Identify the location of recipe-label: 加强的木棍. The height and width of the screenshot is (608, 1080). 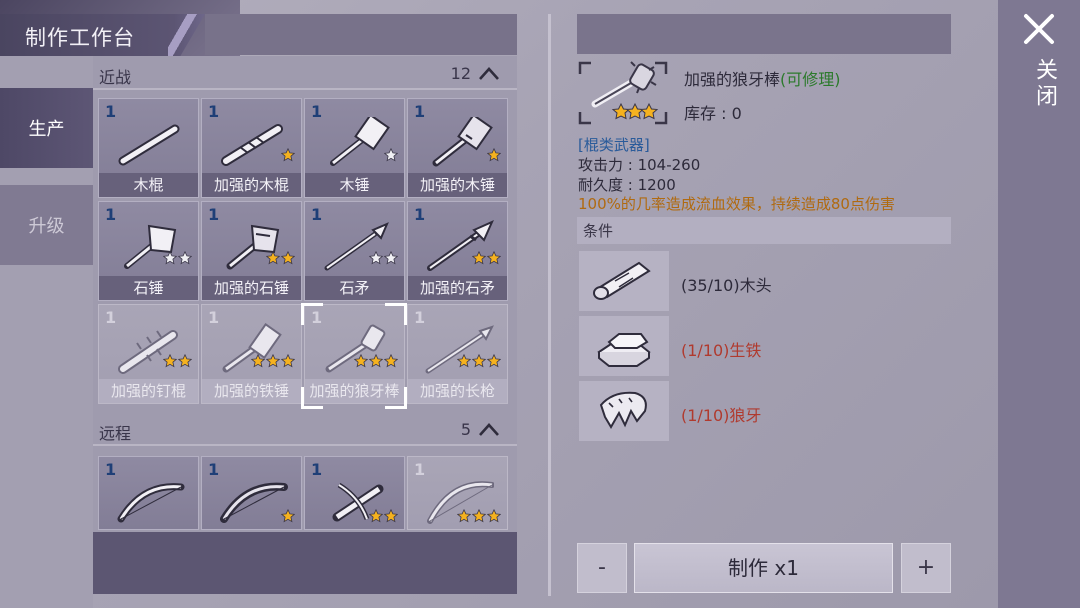
(251, 185).